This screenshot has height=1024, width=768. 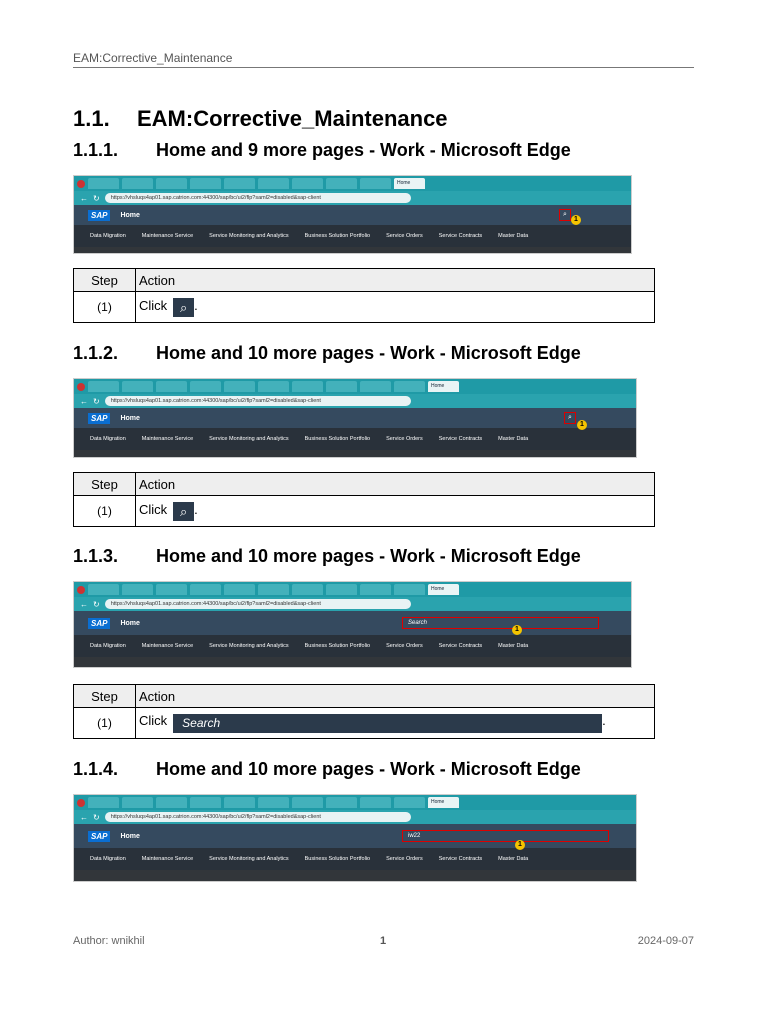 I want to click on section-number: 1.1.2., so click(x=96, y=353).